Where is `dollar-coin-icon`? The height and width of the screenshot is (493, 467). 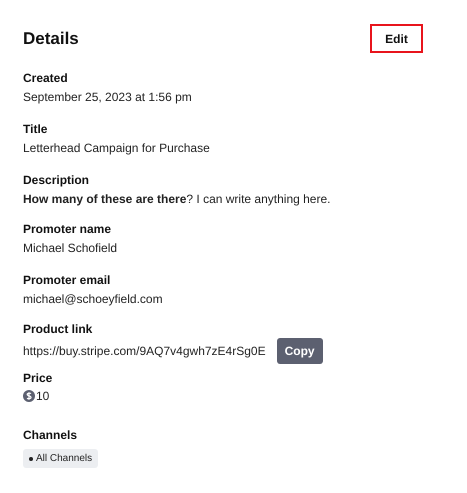 dollar-coin-icon is located at coordinates (29, 396).